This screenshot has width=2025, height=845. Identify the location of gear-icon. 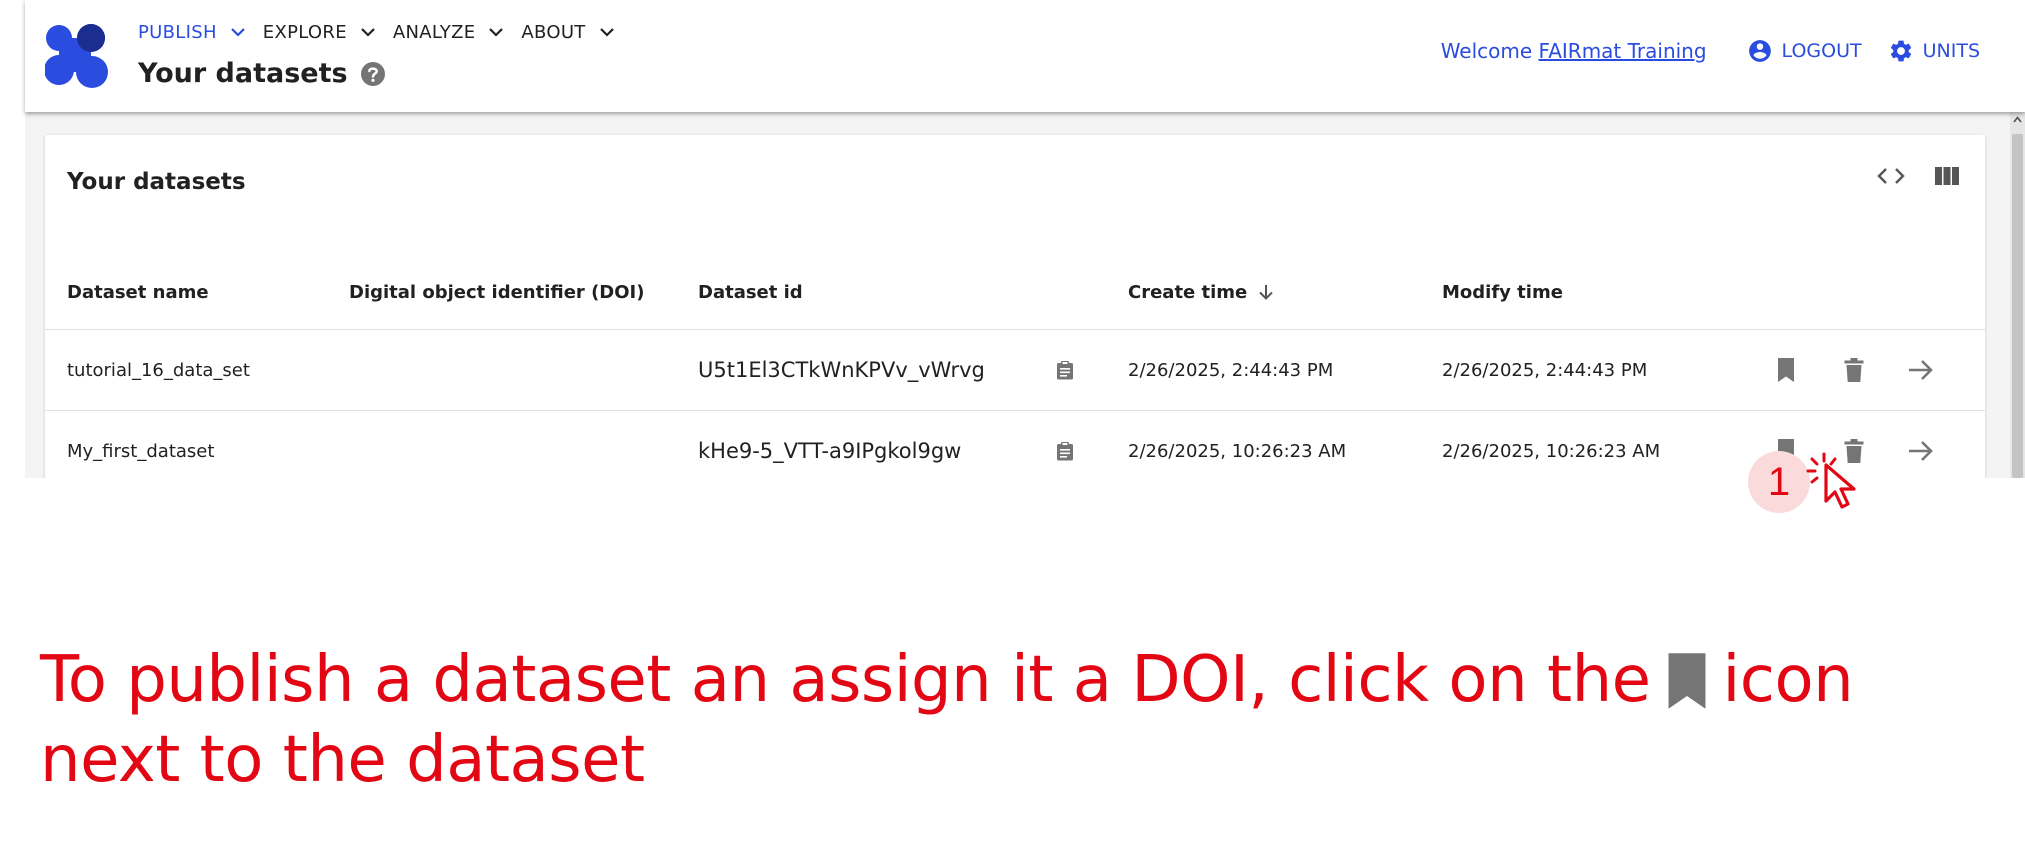
(1900, 51).